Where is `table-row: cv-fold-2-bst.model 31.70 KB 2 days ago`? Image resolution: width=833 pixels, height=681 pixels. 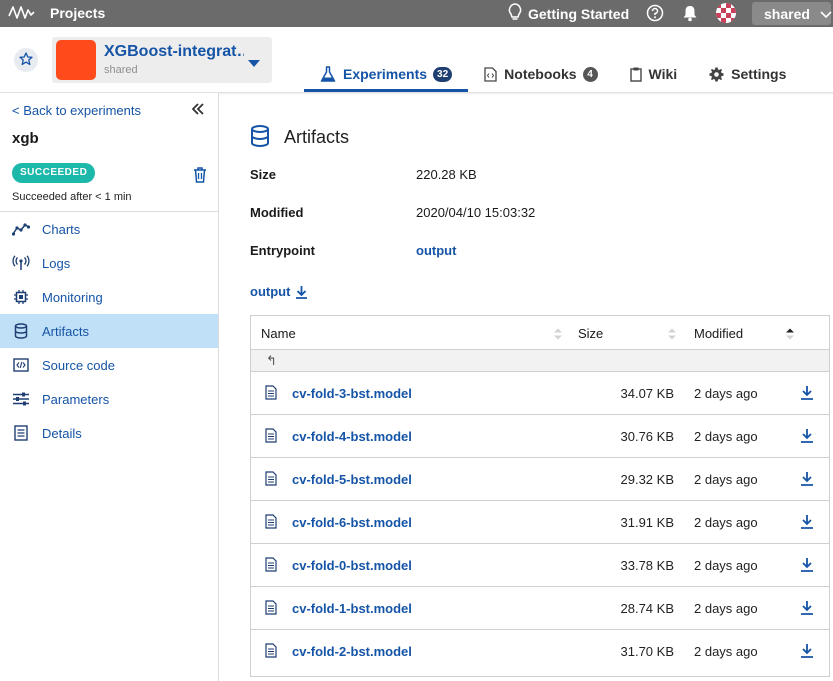 table-row: cv-fold-2-bst.model 31.70 KB 2 days ago is located at coordinates (540, 651).